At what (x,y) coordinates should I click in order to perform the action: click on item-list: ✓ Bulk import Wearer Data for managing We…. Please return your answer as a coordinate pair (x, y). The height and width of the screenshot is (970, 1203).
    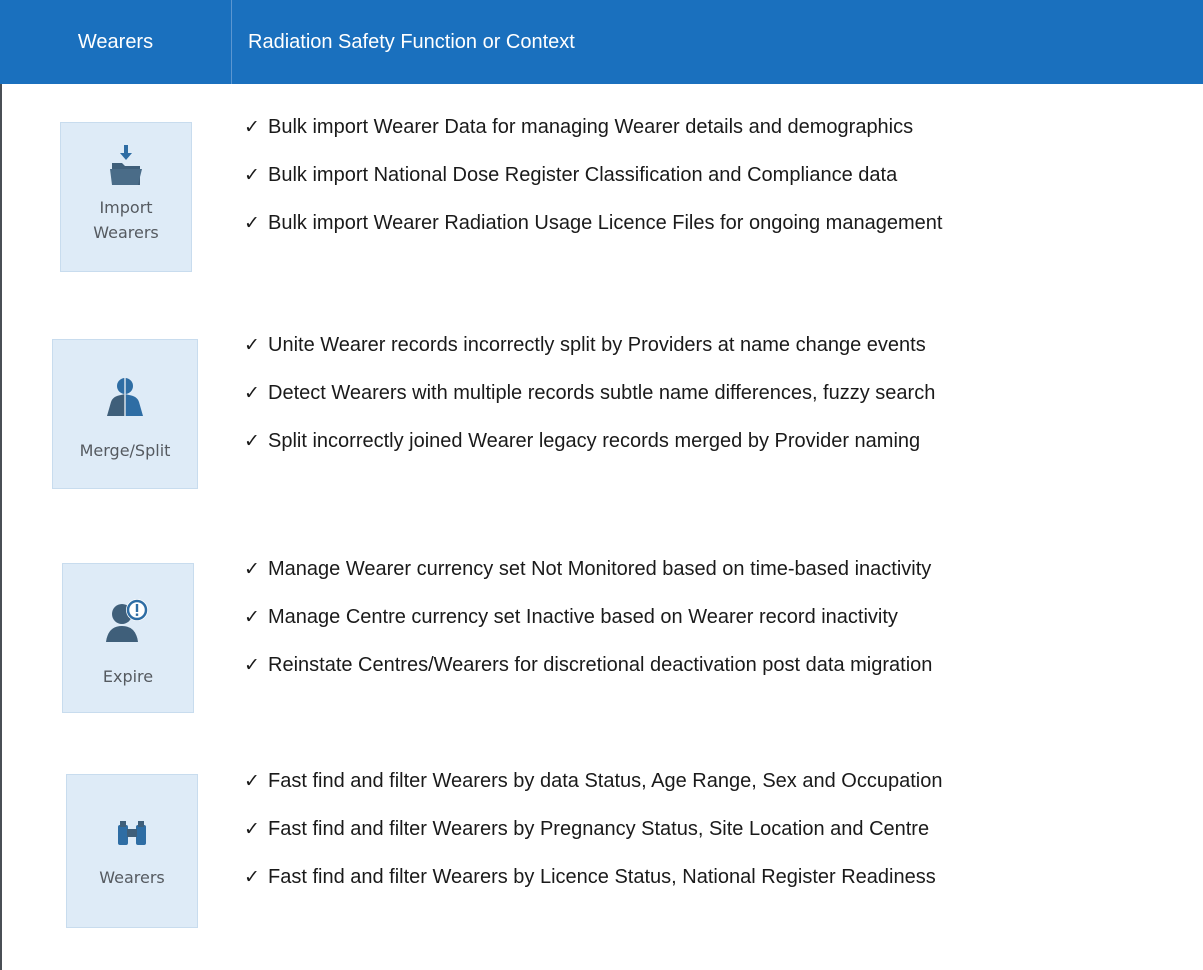
    Looking at the image, I should click on (593, 184).